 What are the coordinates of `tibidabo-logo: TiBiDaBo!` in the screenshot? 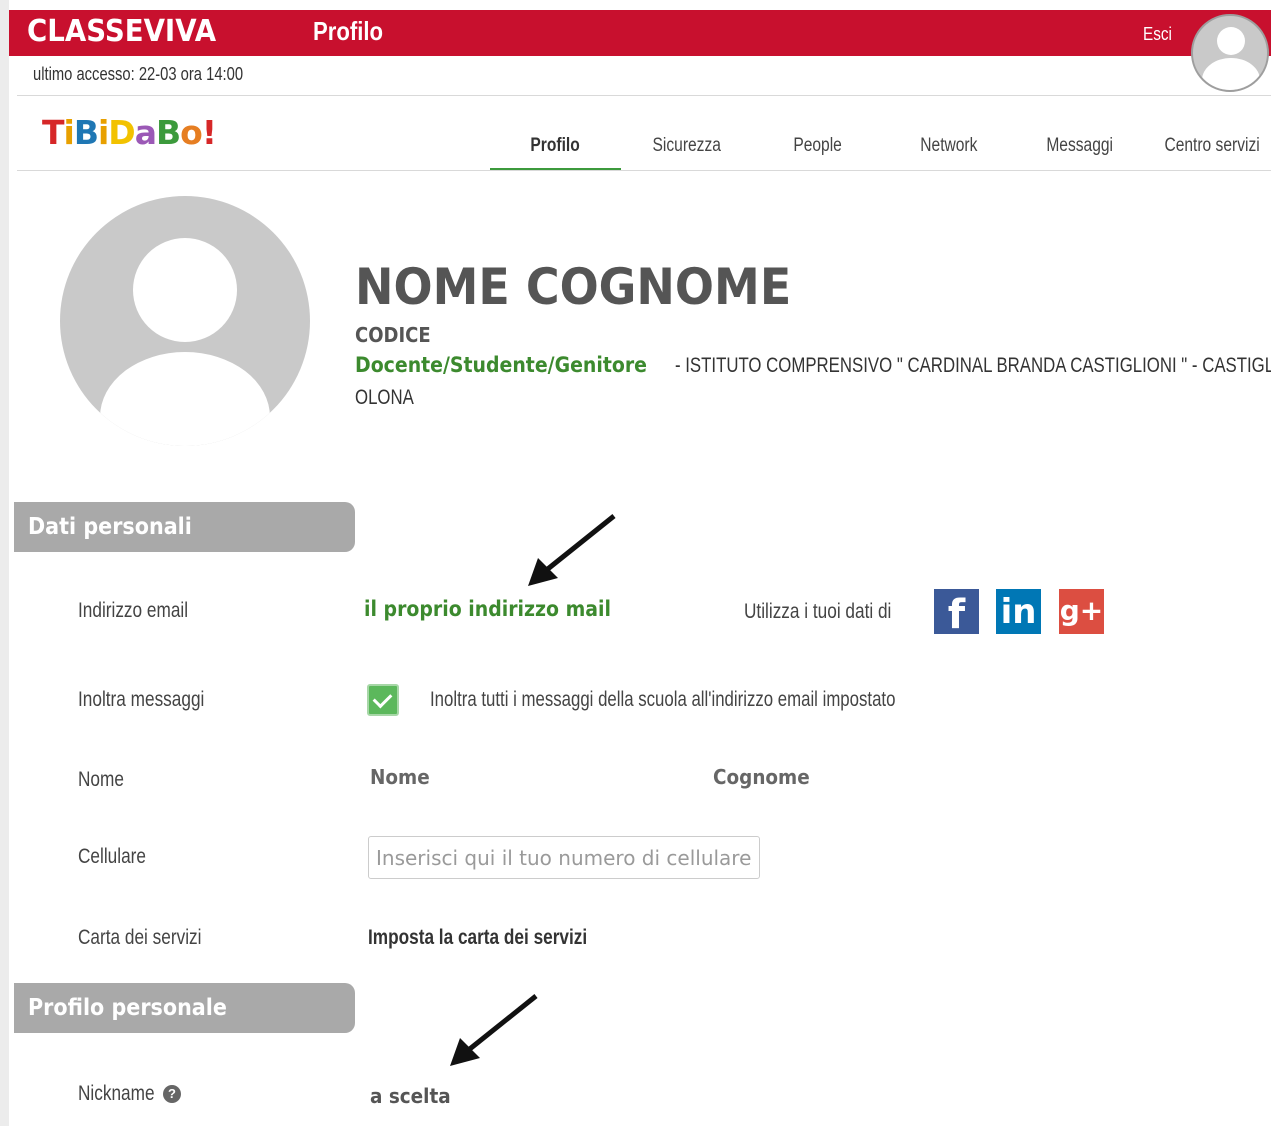 It's located at (129, 132).